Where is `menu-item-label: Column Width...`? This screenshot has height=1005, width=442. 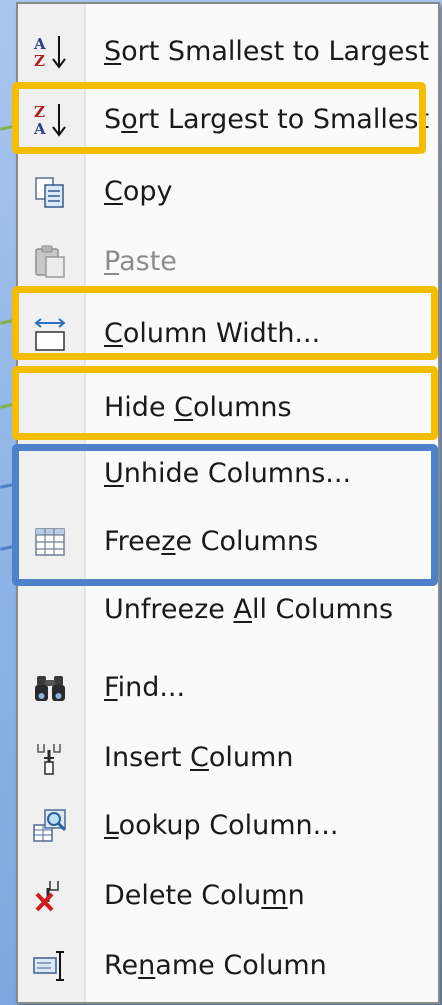
menu-item-label: Column Width... is located at coordinates (212, 333).